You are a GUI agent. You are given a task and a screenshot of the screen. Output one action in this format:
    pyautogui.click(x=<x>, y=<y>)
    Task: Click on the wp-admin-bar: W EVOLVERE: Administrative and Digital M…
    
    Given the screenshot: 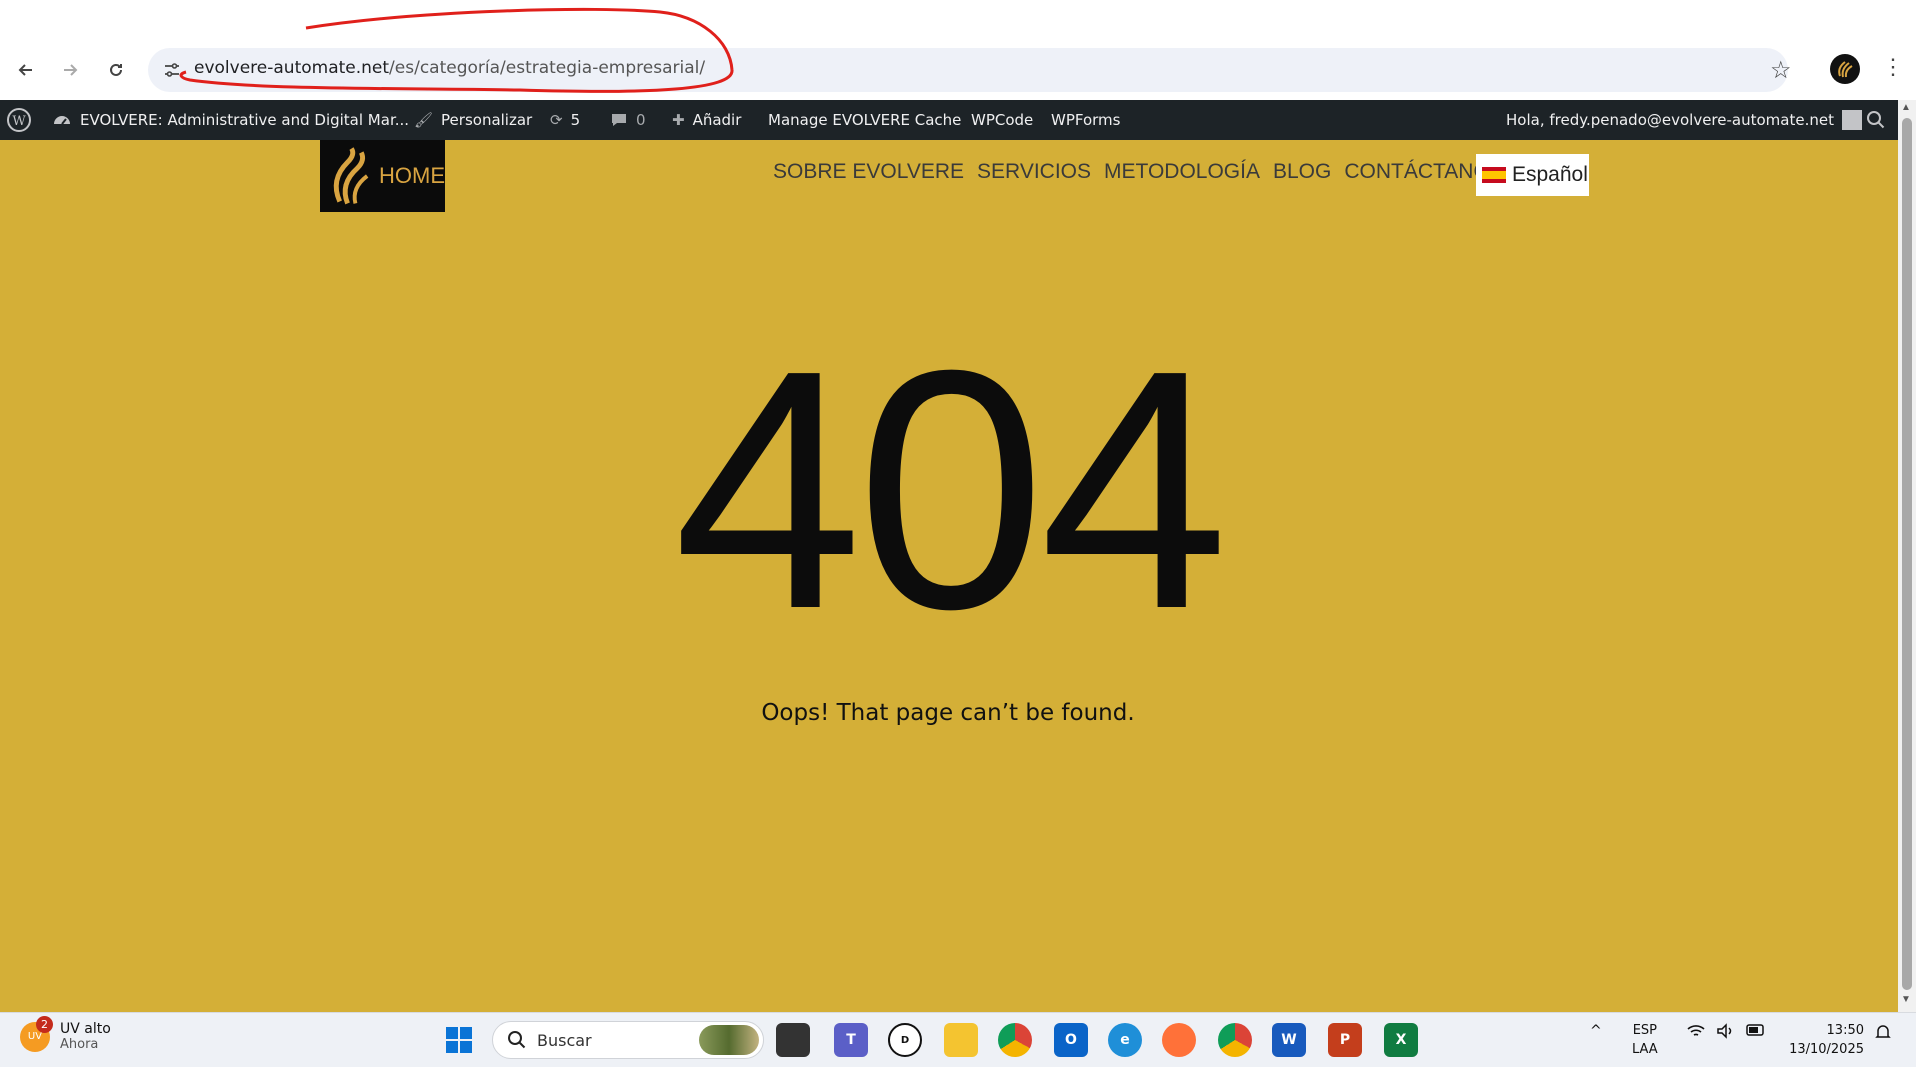 What is the action you would take?
    pyautogui.click(x=958, y=120)
    